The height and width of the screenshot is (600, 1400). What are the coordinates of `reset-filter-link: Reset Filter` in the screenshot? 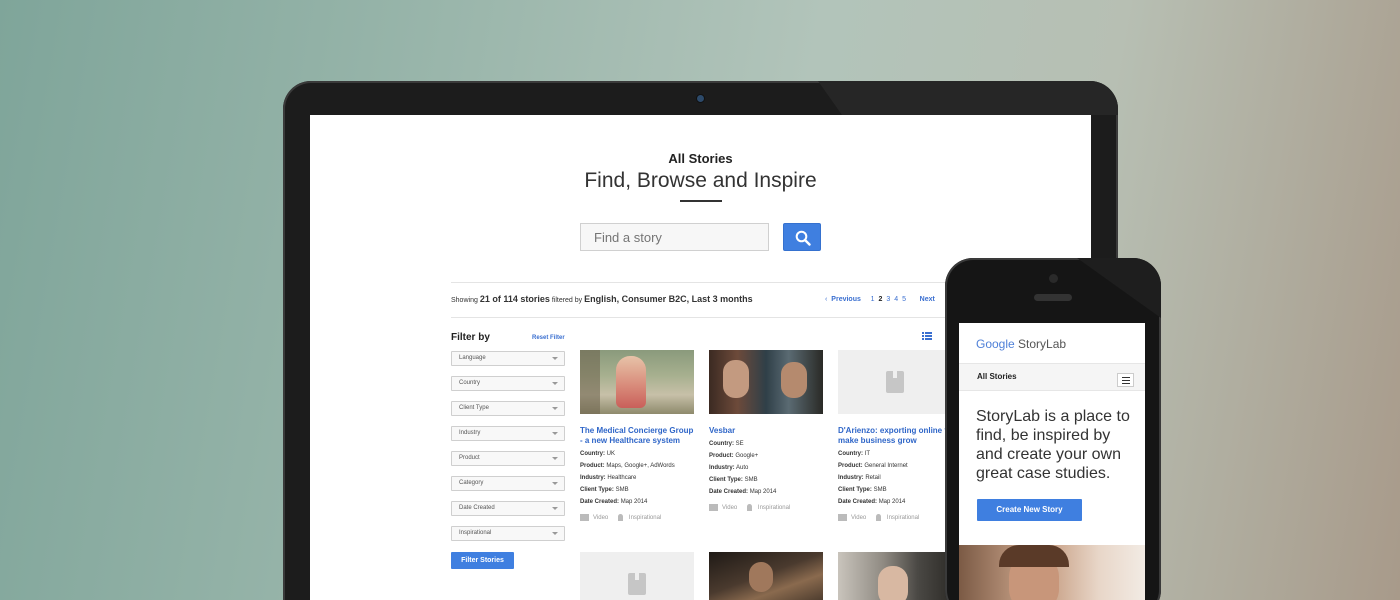 It's located at (548, 338).